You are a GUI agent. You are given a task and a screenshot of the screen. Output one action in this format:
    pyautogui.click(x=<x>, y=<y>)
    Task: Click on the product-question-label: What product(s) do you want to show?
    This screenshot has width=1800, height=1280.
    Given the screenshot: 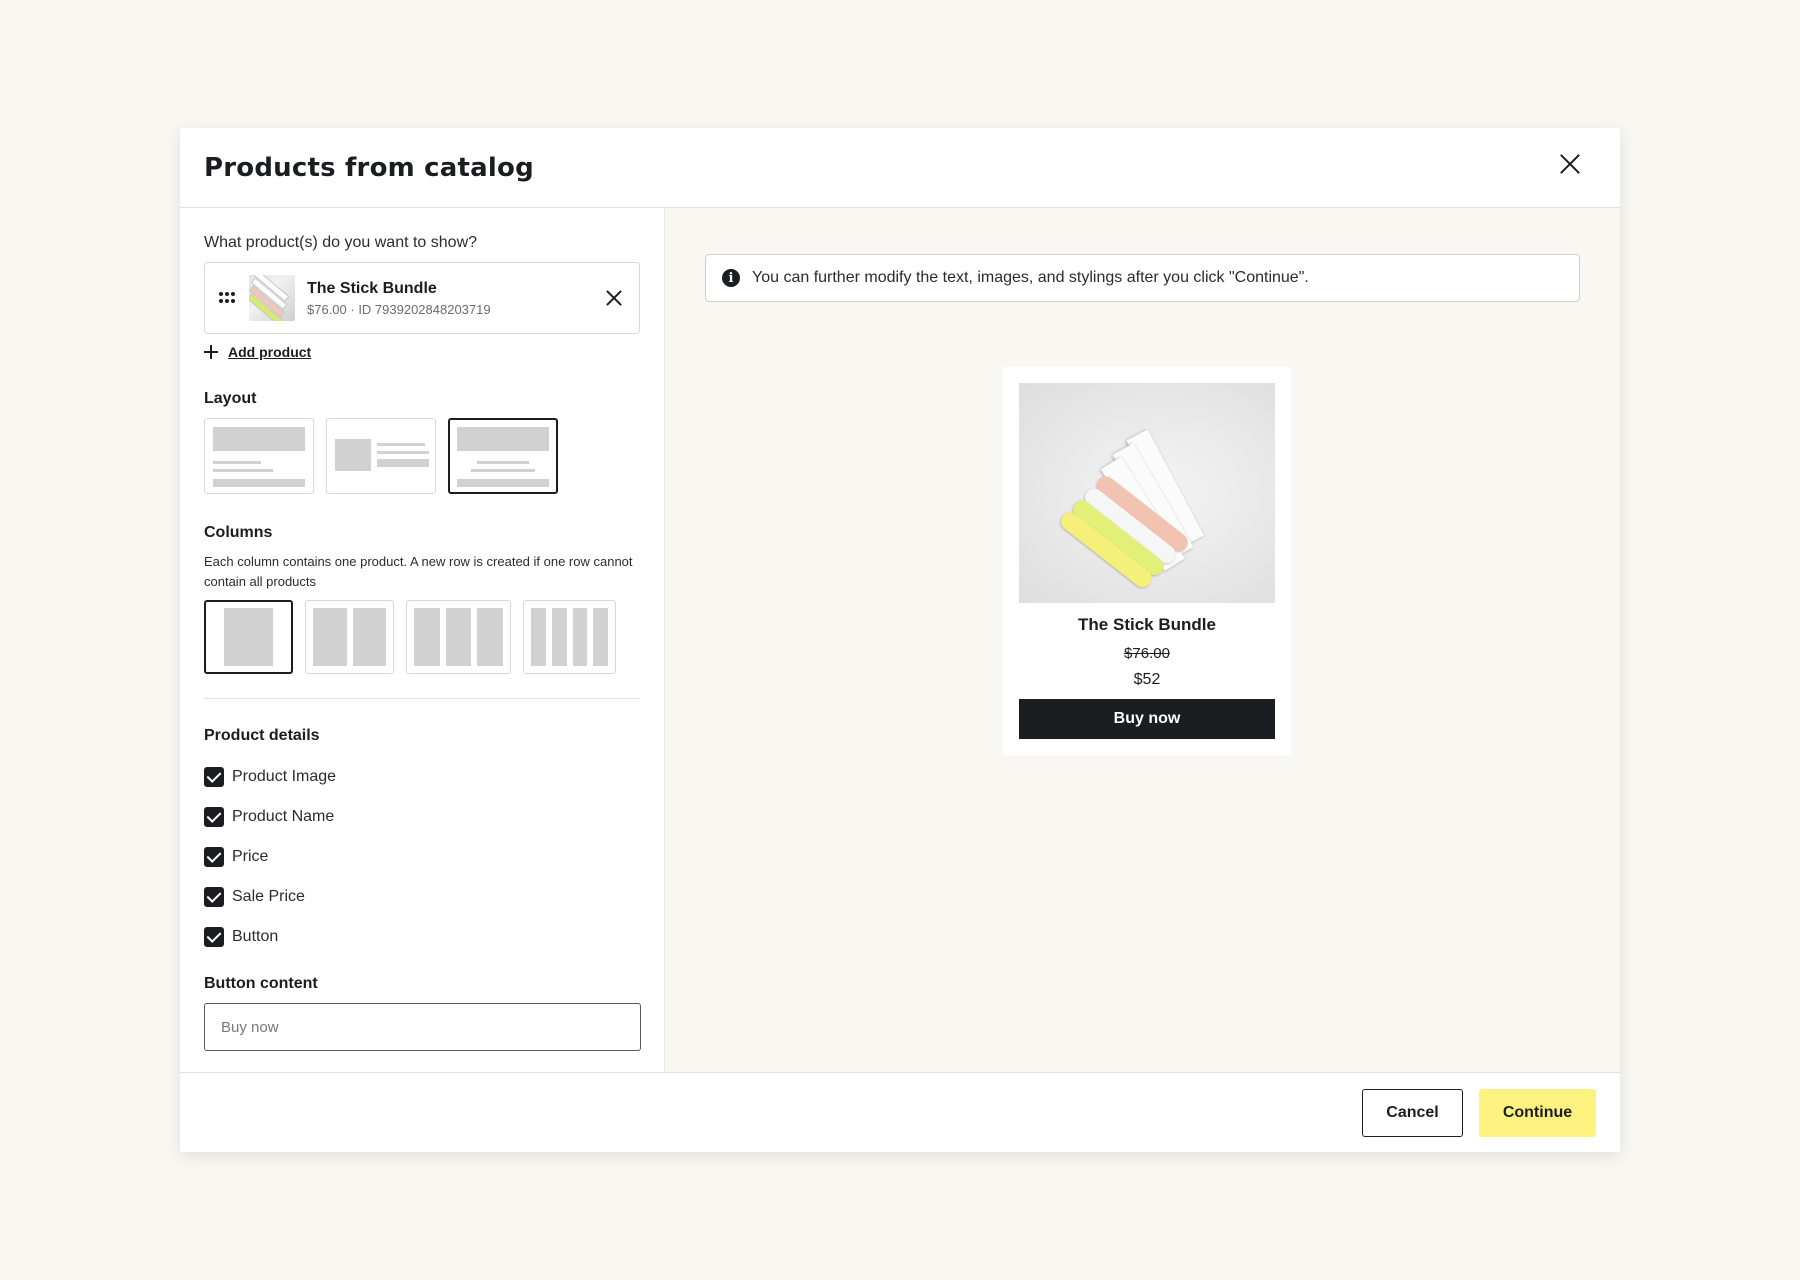 What is the action you would take?
    pyautogui.click(x=341, y=242)
    